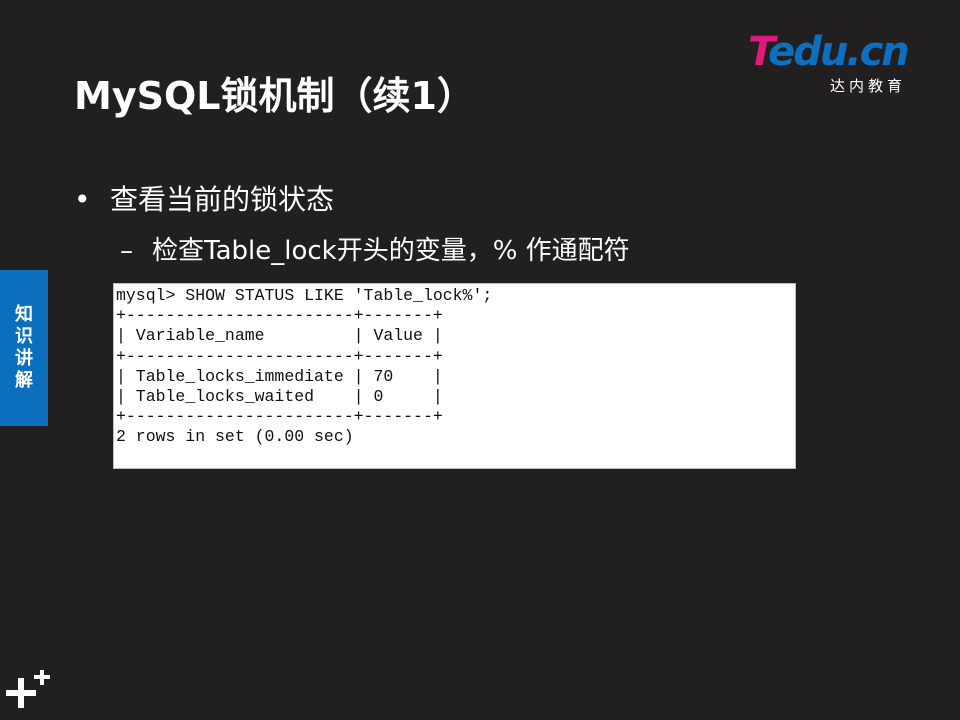 The image size is (960, 720). What do you see at coordinates (279, 376) in the screenshot?
I see `terminal-line: | Table_locks_immediate | 70 |` at bounding box center [279, 376].